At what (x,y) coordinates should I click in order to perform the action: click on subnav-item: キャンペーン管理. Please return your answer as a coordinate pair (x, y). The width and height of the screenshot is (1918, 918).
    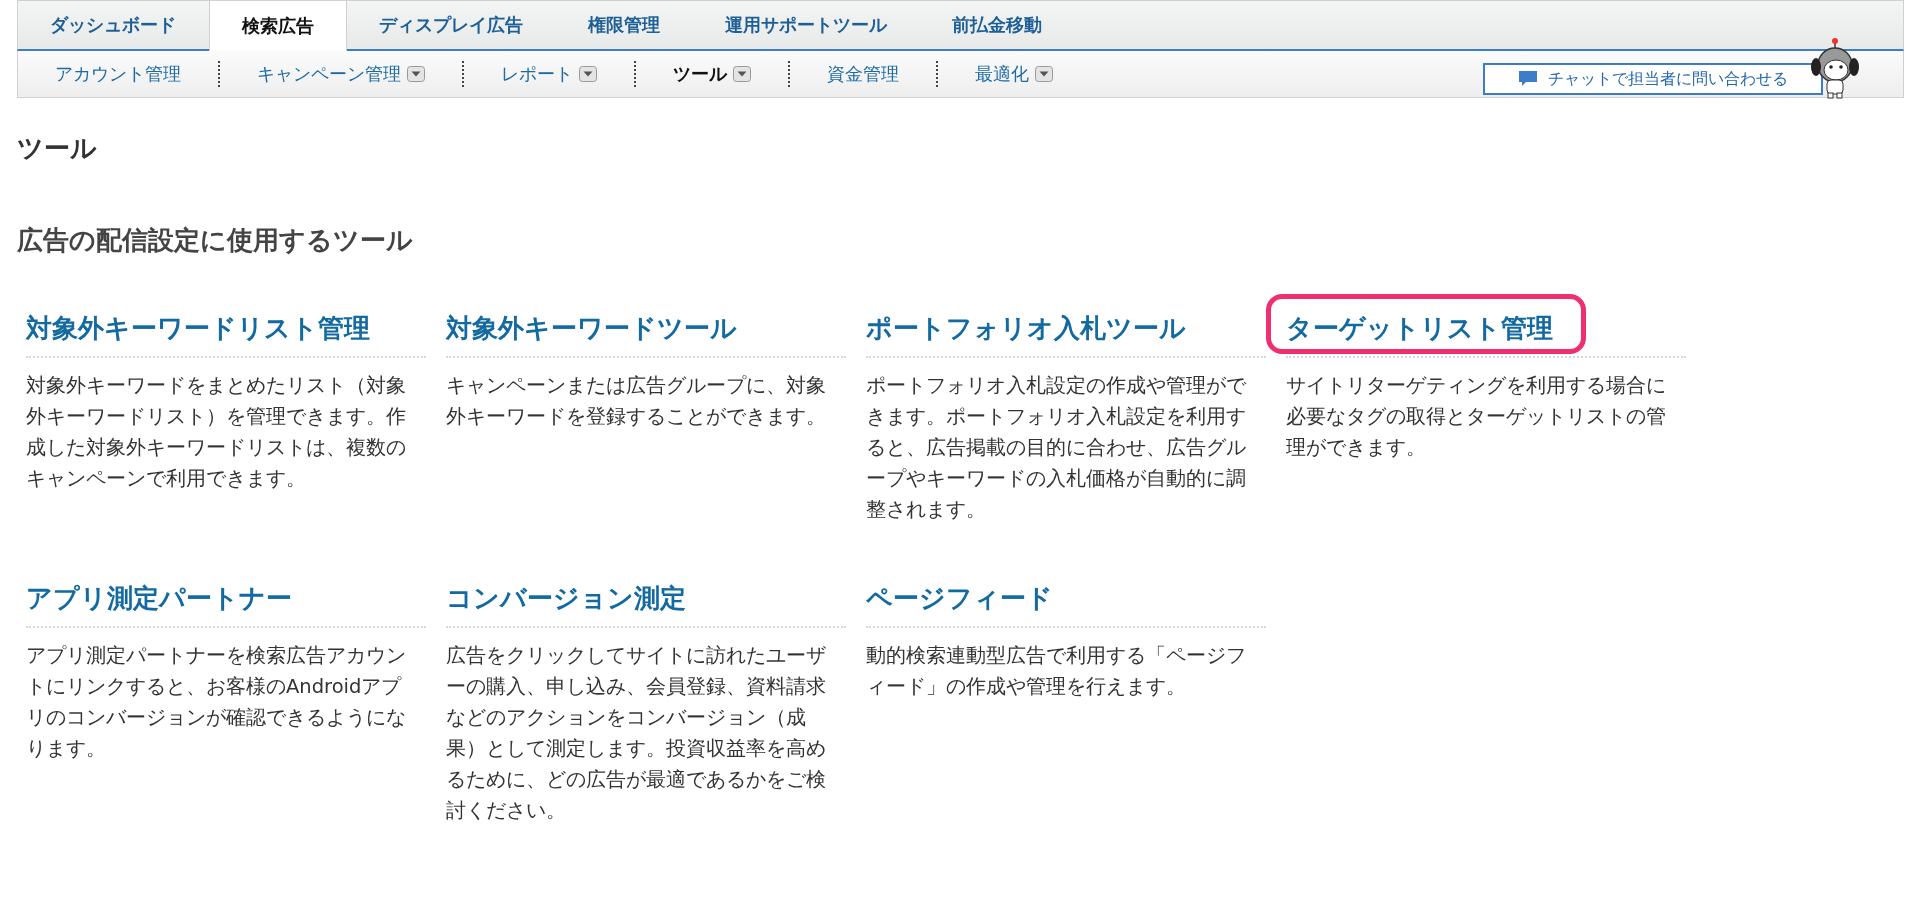
    Looking at the image, I should click on (341, 74).